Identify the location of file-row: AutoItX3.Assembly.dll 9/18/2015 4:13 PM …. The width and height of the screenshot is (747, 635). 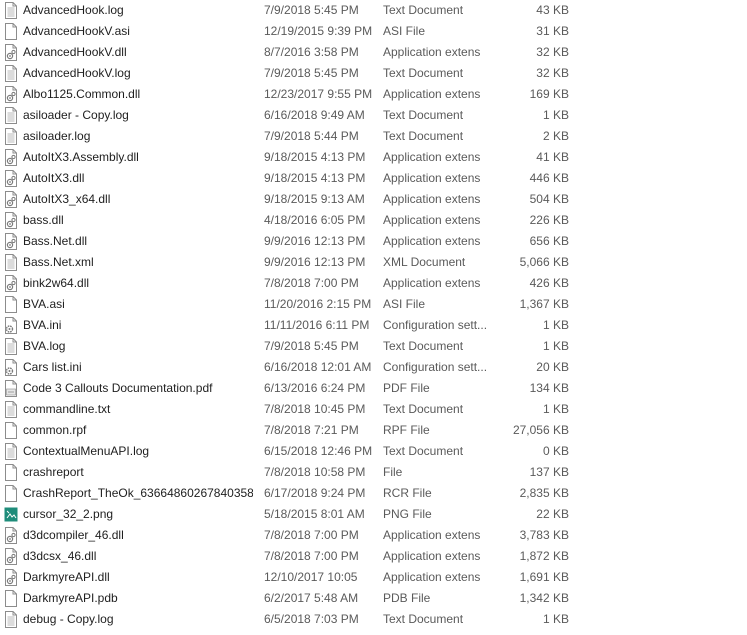
(300, 157).